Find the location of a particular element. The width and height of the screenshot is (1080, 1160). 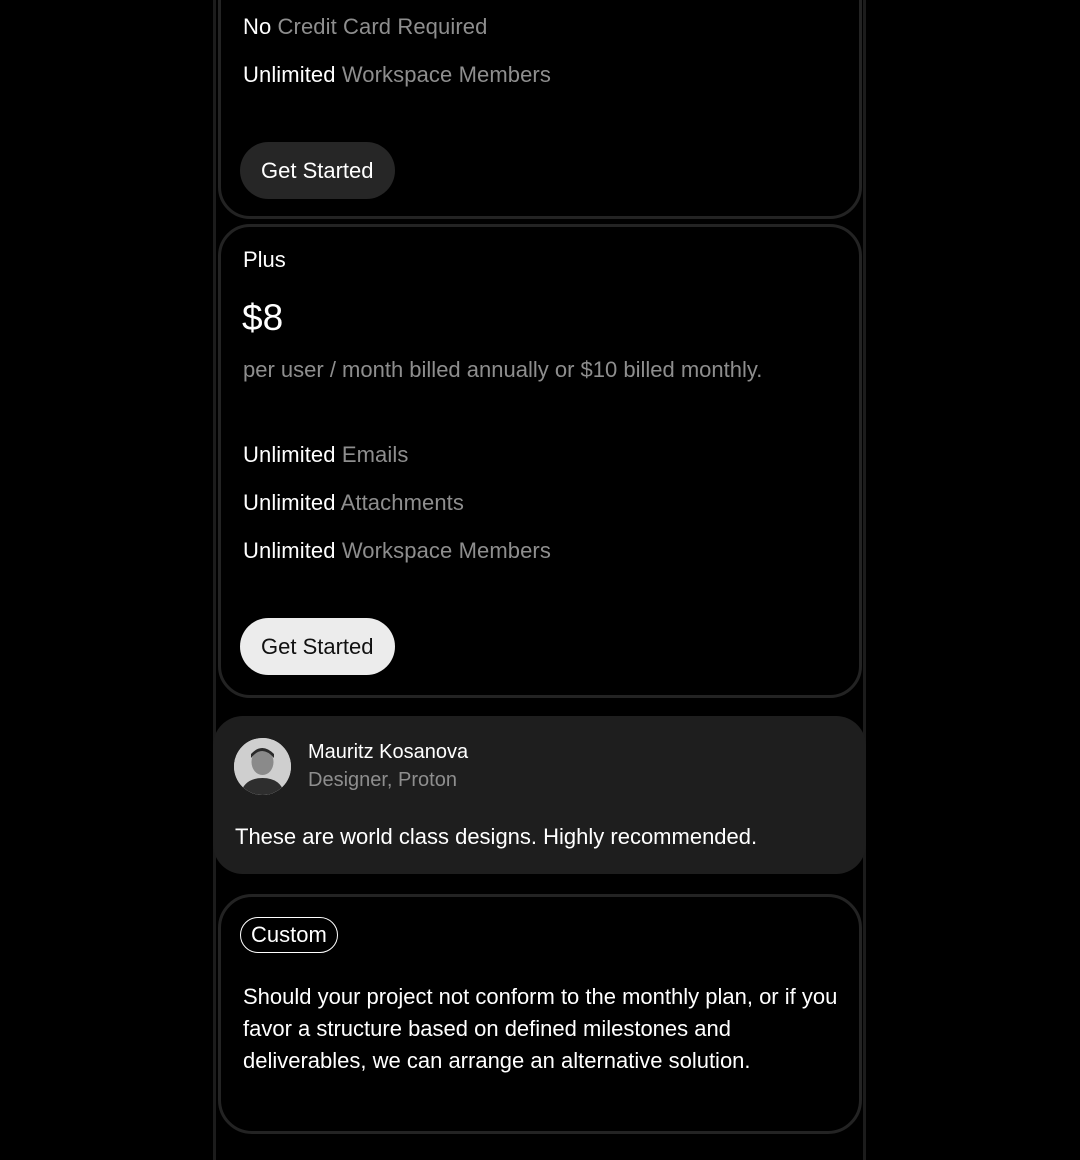

feature-item: No Credit Card Required is located at coordinates (365, 26).